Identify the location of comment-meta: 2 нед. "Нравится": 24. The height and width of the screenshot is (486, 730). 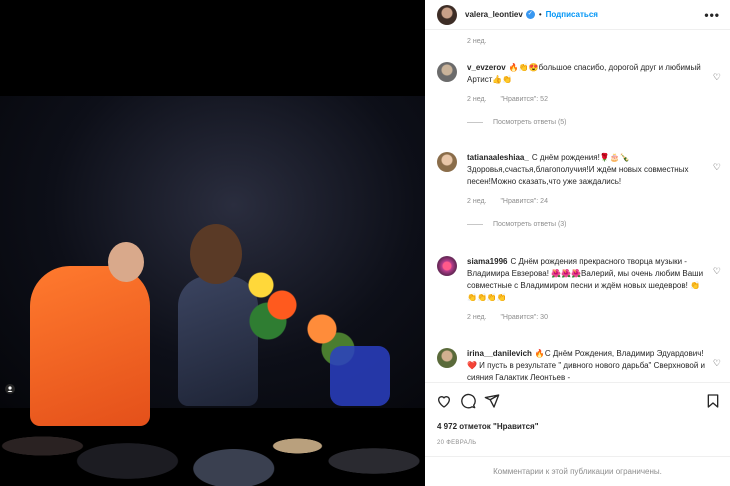
(597, 201).